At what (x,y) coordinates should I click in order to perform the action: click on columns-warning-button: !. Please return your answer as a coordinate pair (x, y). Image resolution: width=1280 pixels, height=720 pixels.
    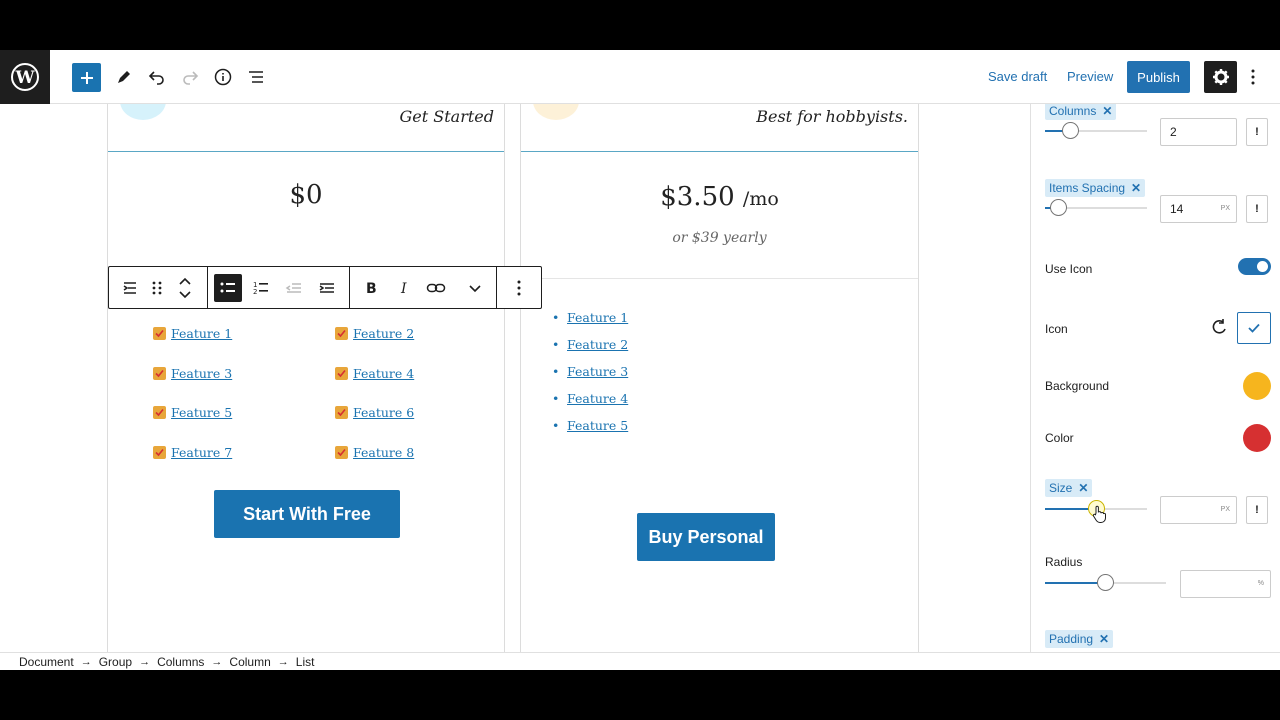
    Looking at the image, I should click on (1257, 132).